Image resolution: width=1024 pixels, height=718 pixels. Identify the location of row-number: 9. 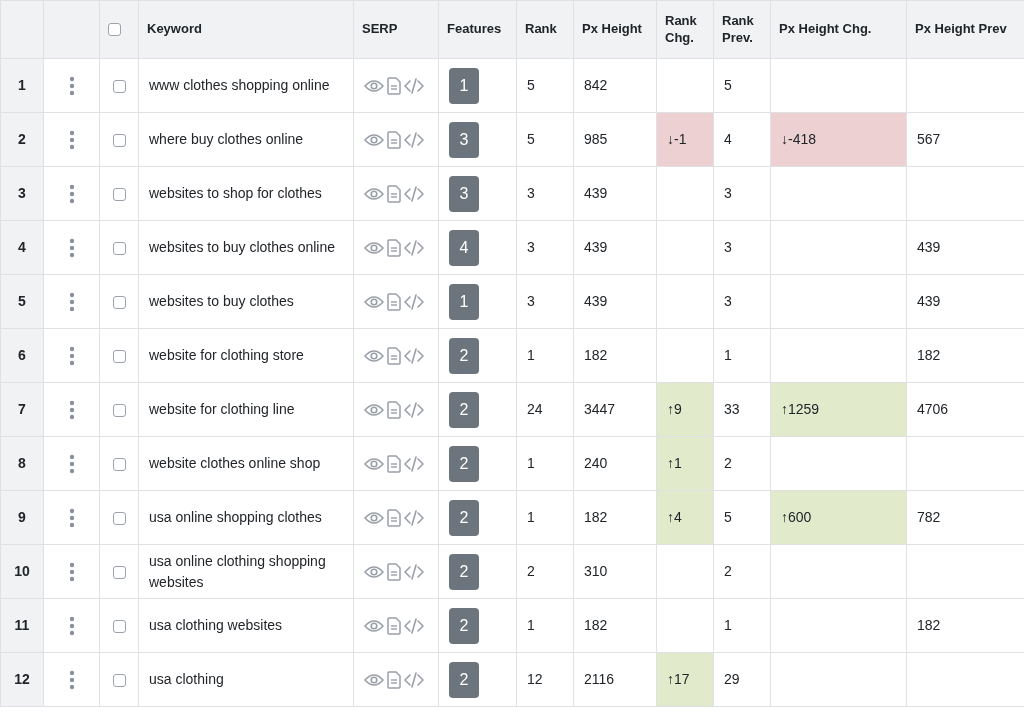
(22, 517).